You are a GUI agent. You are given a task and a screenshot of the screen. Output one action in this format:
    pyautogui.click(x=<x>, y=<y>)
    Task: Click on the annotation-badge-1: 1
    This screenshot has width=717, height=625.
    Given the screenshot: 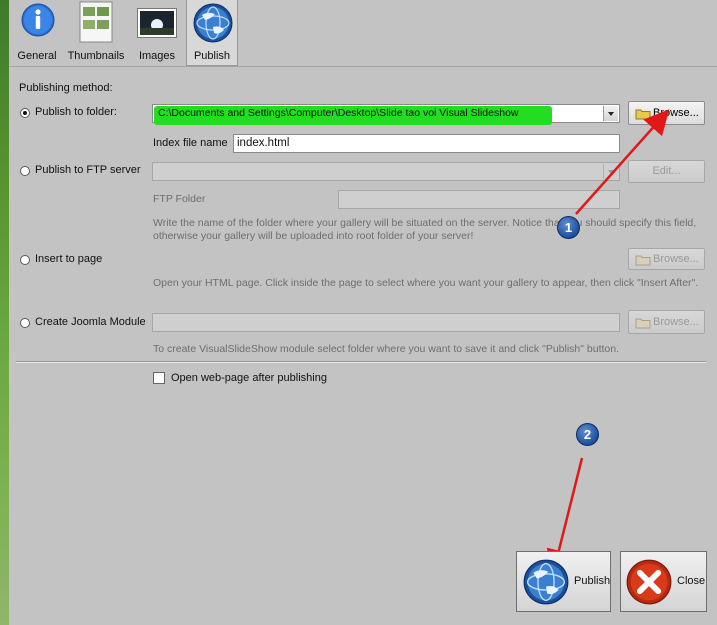 What is the action you would take?
    pyautogui.click(x=568, y=227)
    